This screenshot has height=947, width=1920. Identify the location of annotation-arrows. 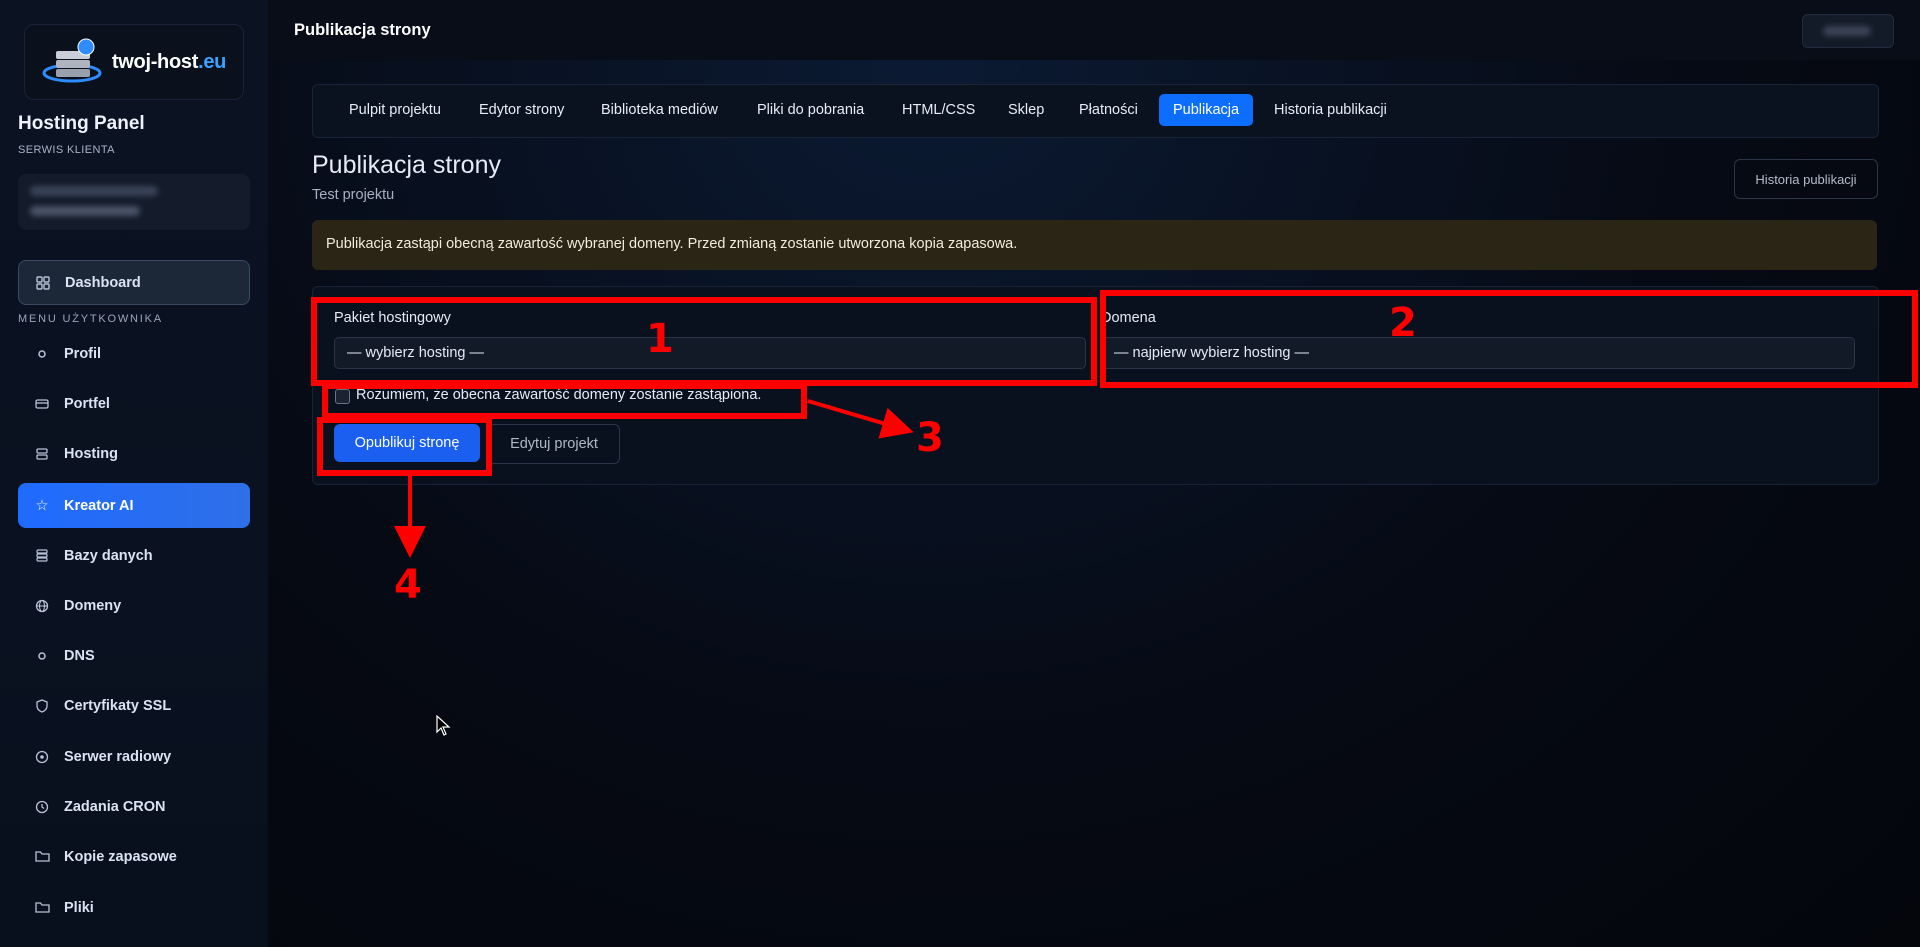
(654, 478).